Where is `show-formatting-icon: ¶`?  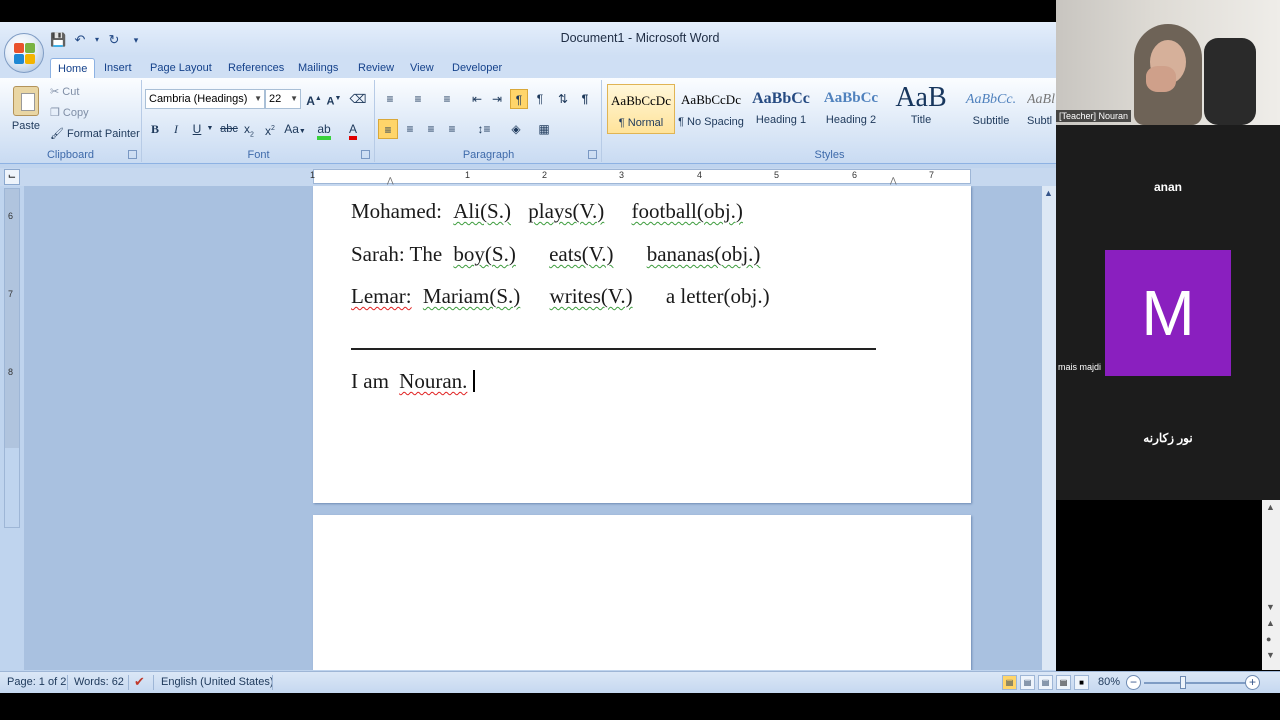
show-formatting-icon: ¶ is located at coordinates (585, 99).